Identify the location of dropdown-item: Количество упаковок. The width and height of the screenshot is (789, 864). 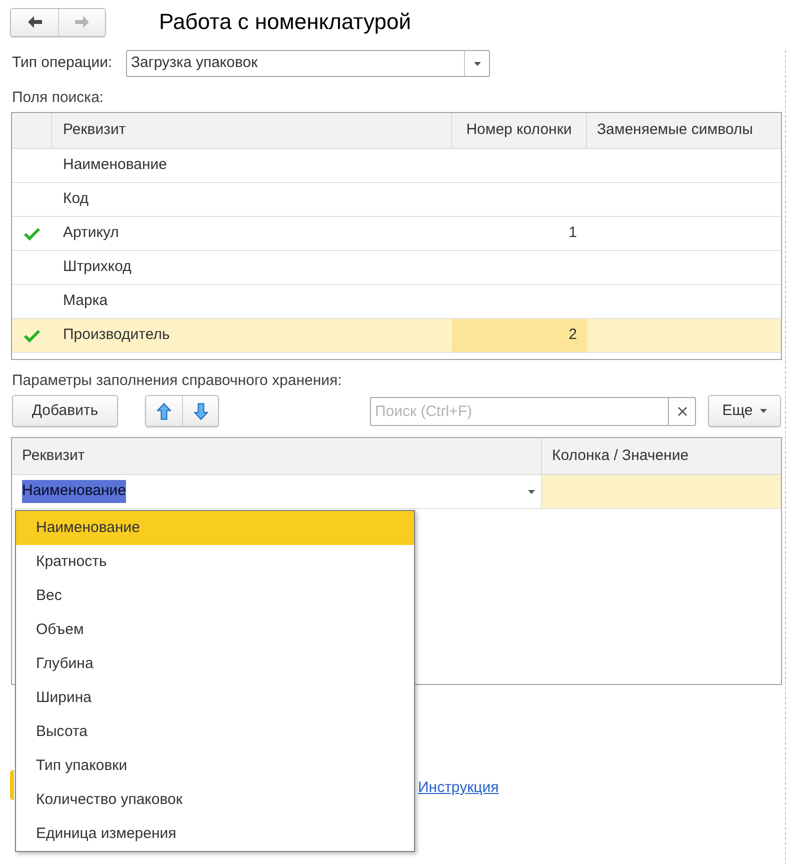
(215, 800).